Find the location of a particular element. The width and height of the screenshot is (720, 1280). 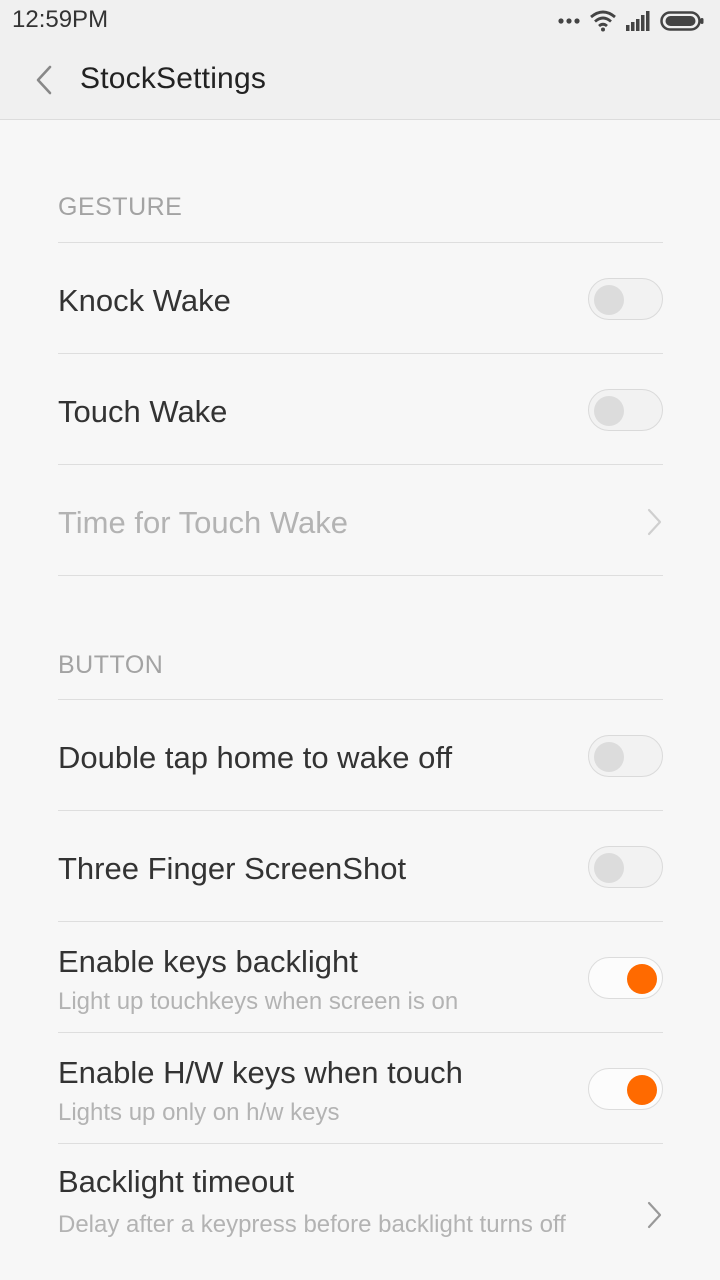

status-time: 12:59PM is located at coordinates (60, 19).